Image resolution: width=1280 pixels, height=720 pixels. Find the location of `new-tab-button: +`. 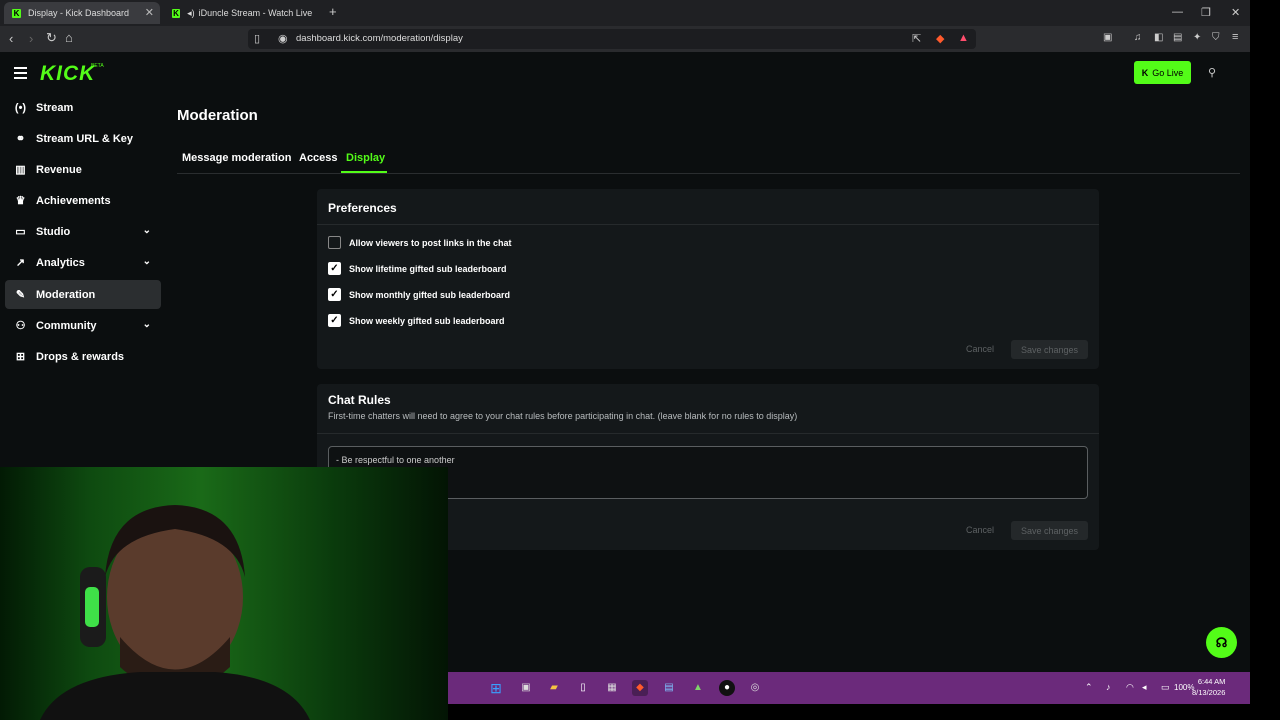

new-tab-button: + is located at coordinates (333, 11).